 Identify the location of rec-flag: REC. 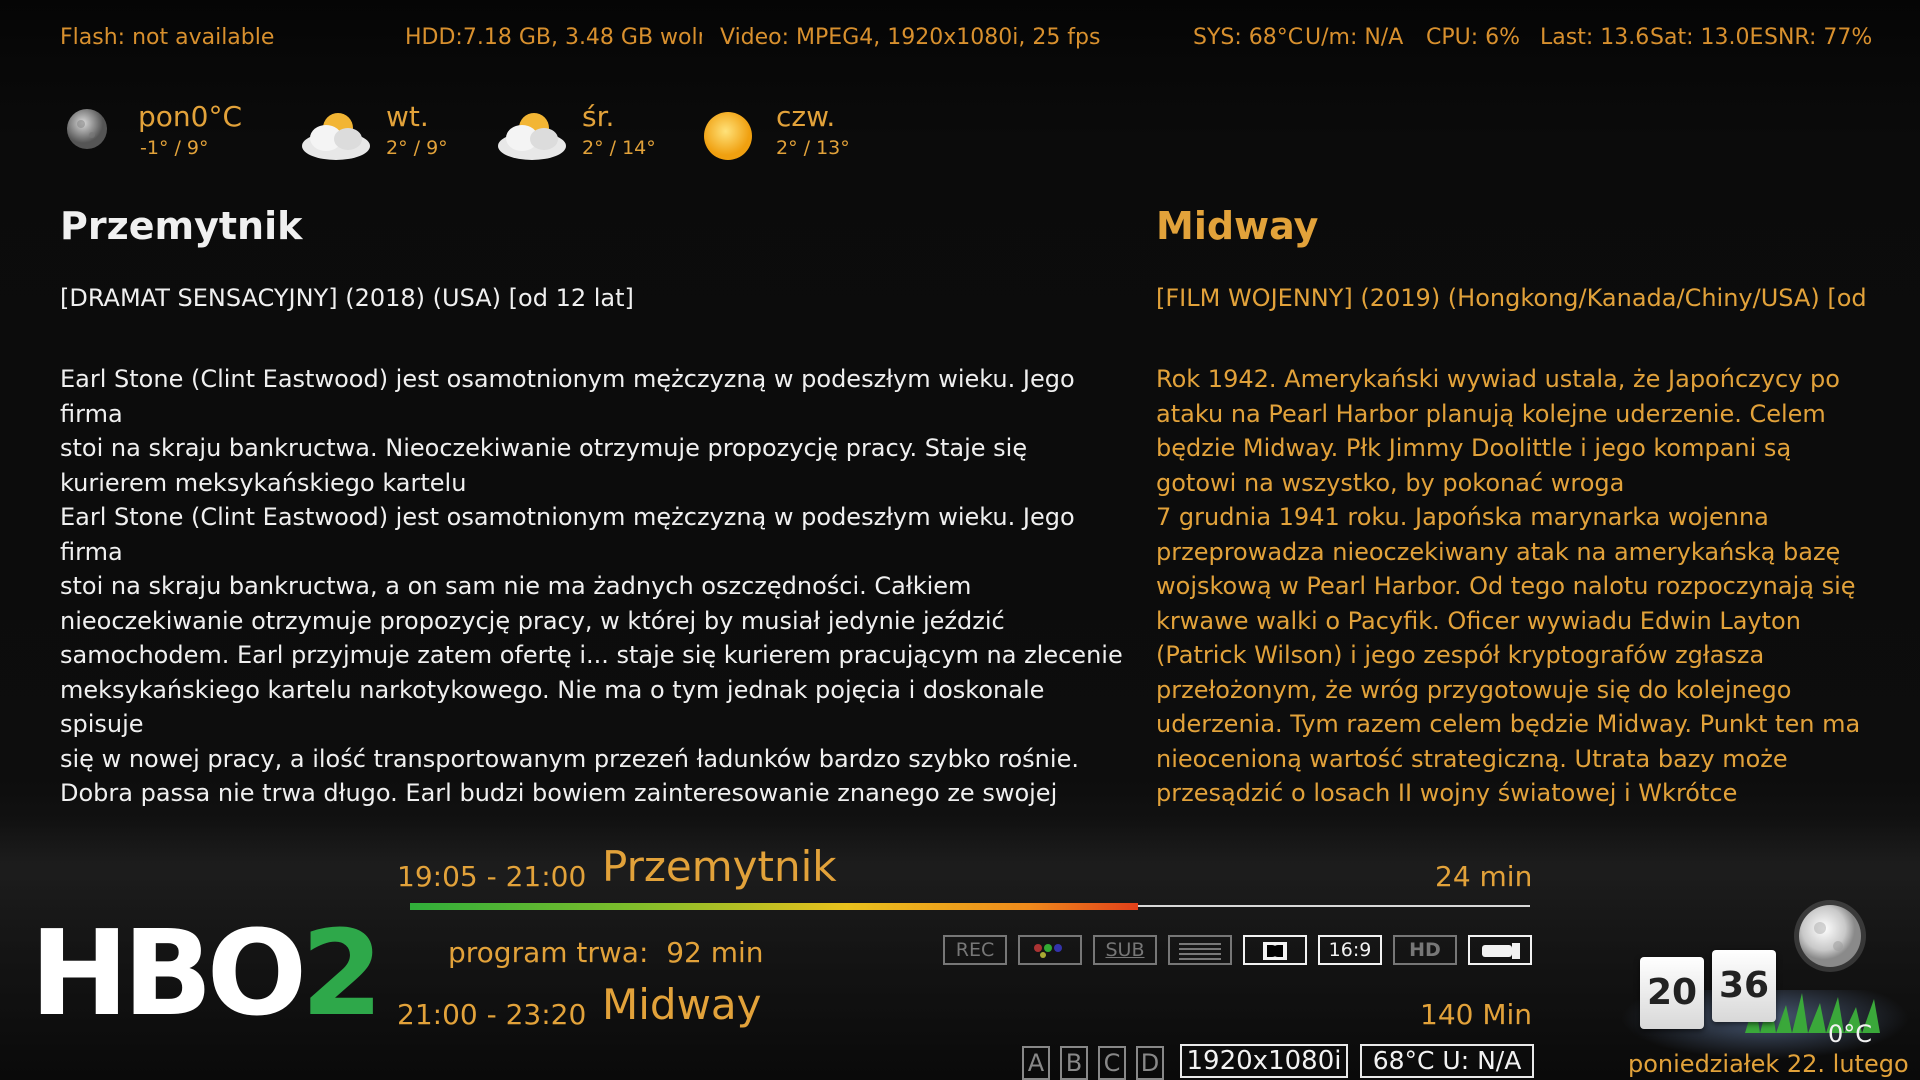
(975, 950).